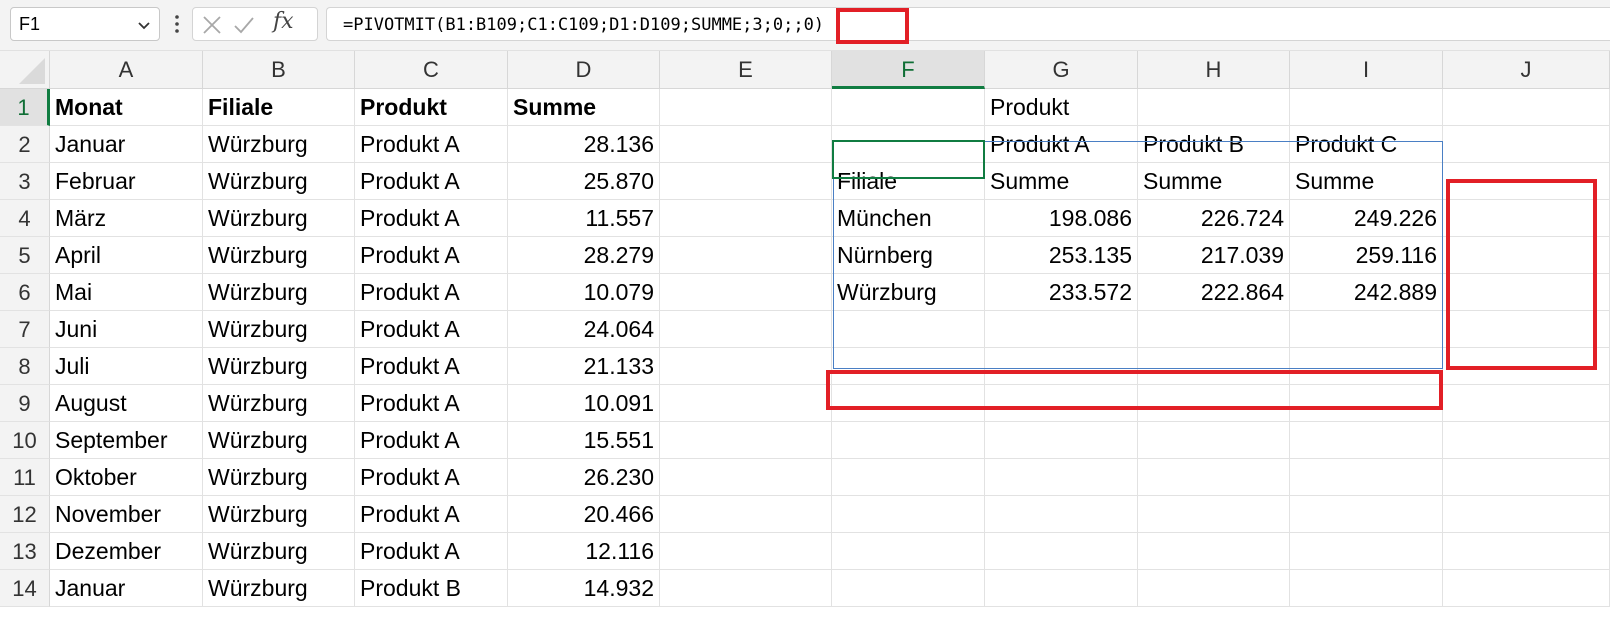  I want to click on row-header-14: 14, so click(25, 588).